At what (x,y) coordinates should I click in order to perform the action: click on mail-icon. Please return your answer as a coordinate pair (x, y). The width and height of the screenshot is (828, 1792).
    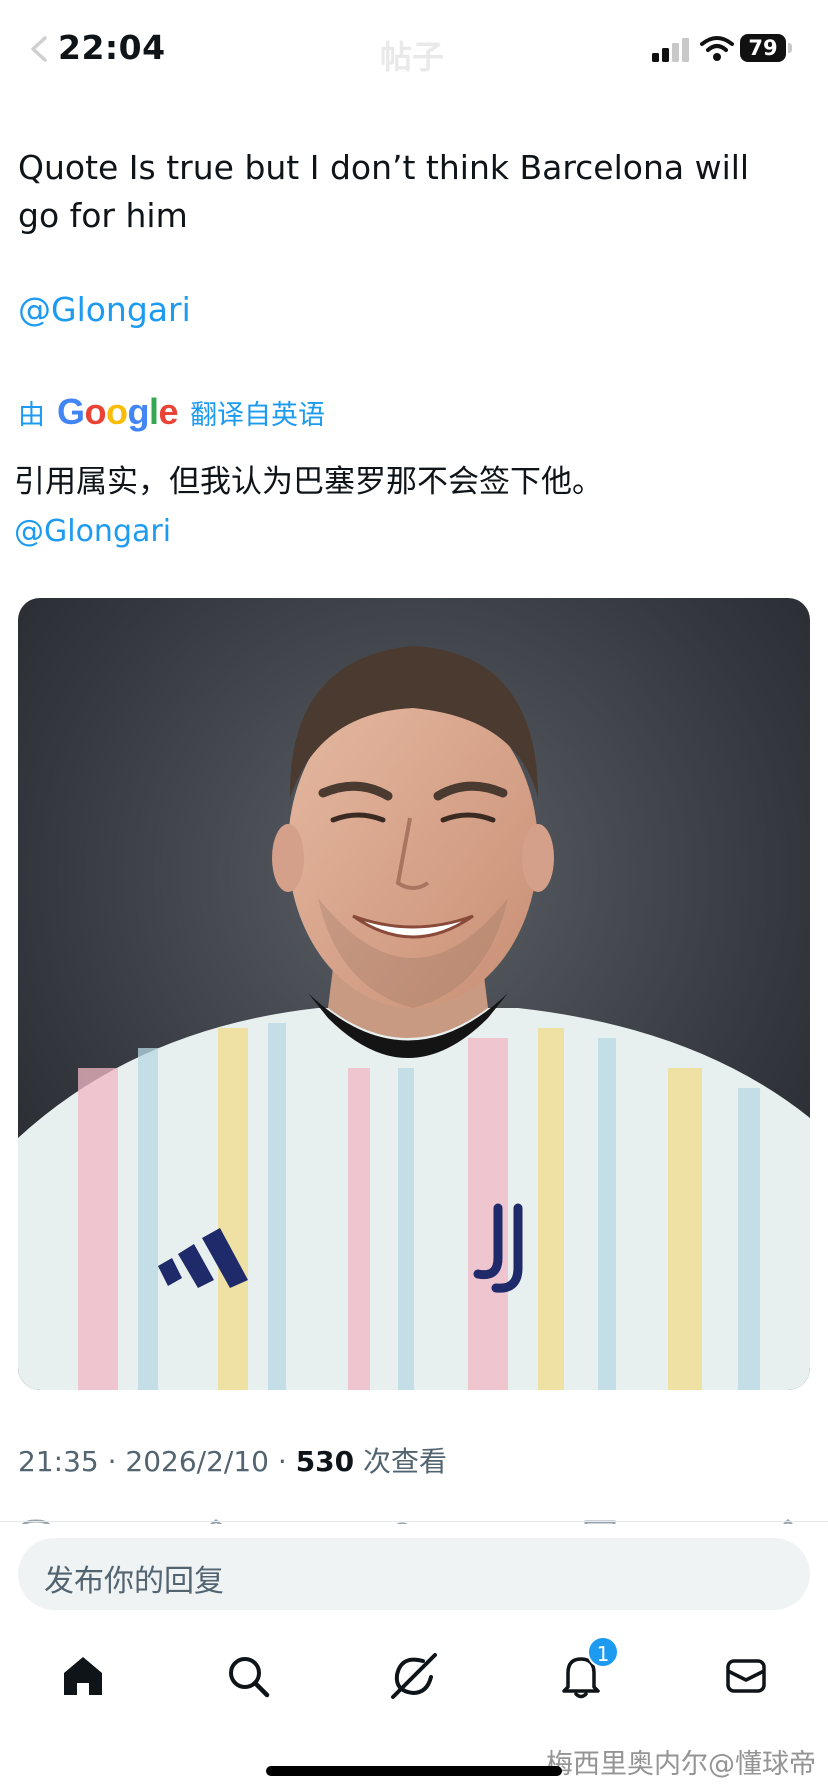
    Looking at the image, I should click on (746, 1676).